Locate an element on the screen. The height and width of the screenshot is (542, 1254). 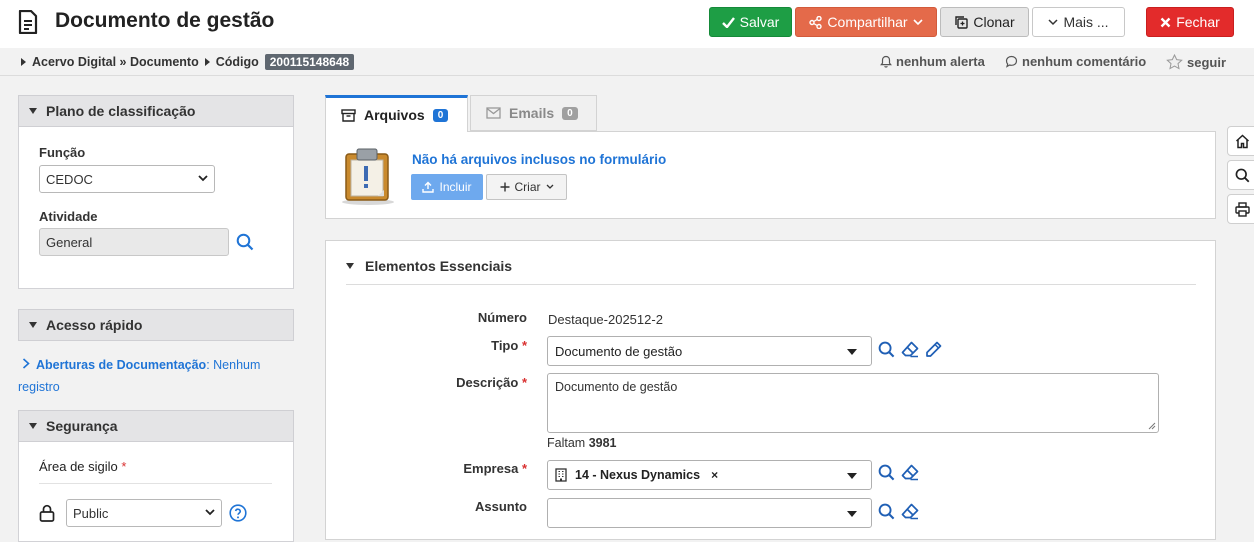
function-select: CEDOC is located at coordinates (127, 179).